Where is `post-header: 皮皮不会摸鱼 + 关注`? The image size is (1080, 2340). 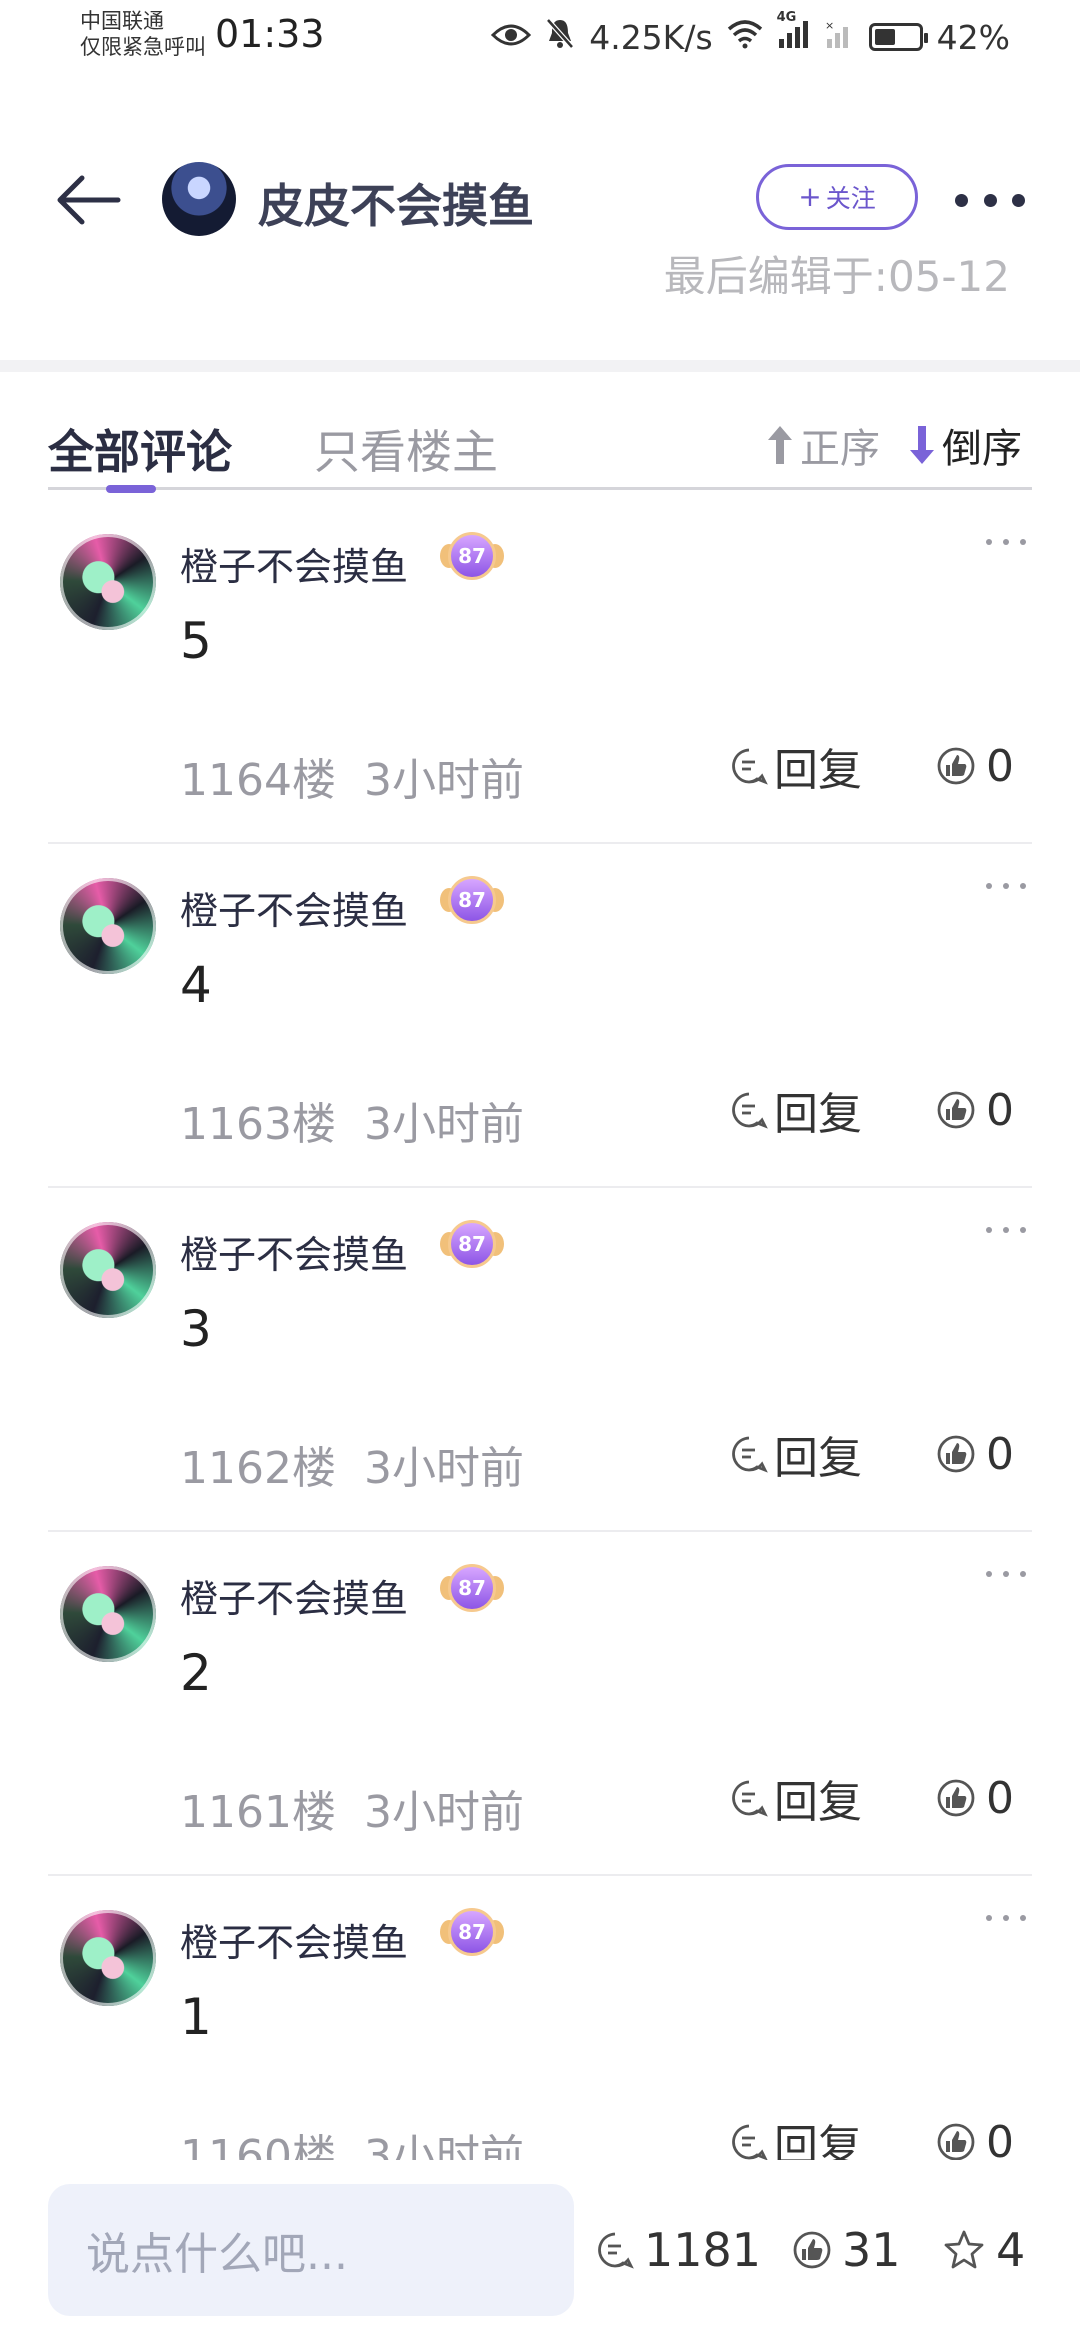 post-header: 皮皮不会摸鱼 + 关注 is located at coordinates (540, 200).